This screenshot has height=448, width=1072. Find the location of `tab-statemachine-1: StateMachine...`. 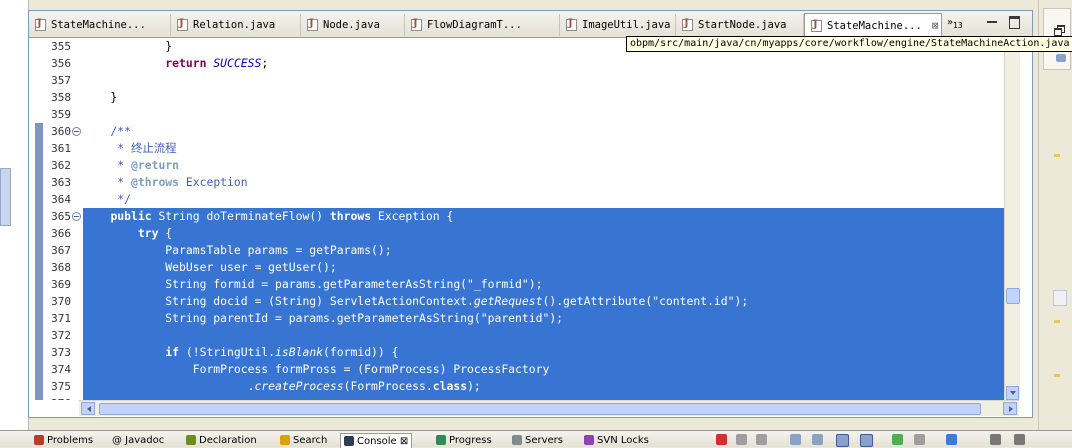

tab-statemachine-1: StateMachine... is located at coordinates (100, 25).